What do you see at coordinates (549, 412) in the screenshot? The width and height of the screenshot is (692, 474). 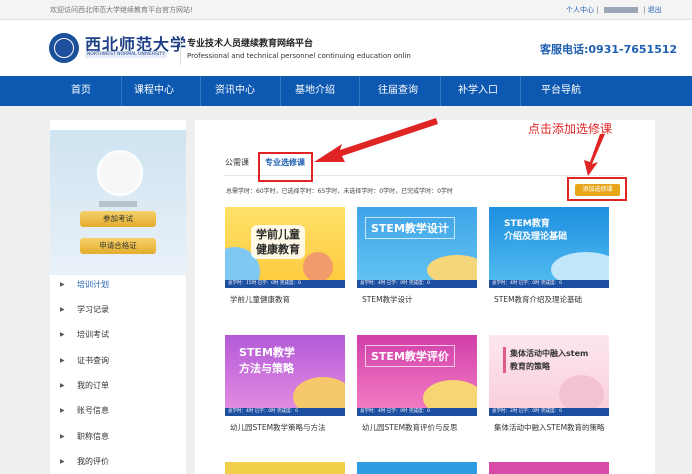 I see `course-progress-info: 总学时：2时 已学：0时 完成度：0` at bounding box center [549, 412].